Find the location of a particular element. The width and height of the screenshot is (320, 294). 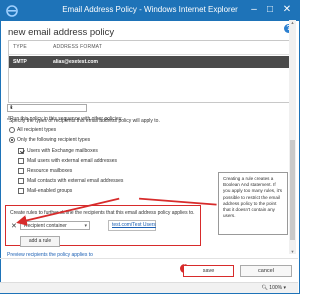

radio-only-following is located at coordinates (12, 140).